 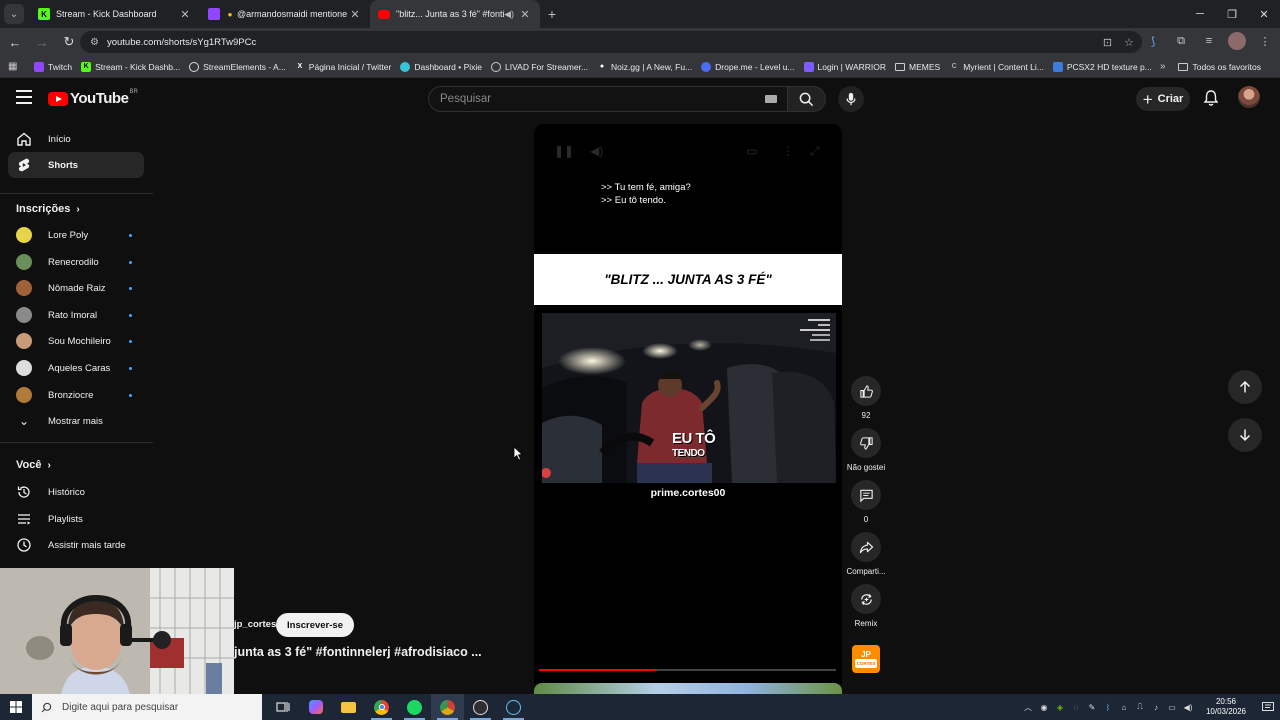 What do you see at coordinates (815, 151) in the screenshot?
I see `fullscreen-icon: ⤢` at bounding box center [815, 151].